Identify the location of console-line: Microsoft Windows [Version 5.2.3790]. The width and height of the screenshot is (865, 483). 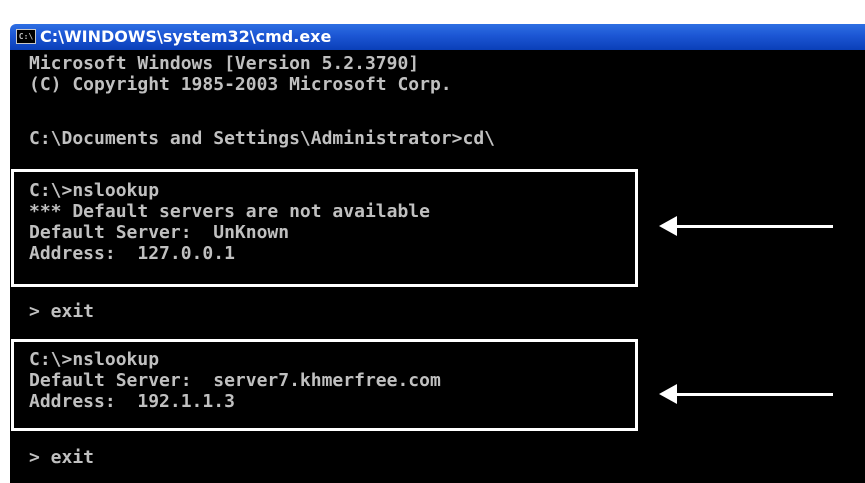
(224, 63).